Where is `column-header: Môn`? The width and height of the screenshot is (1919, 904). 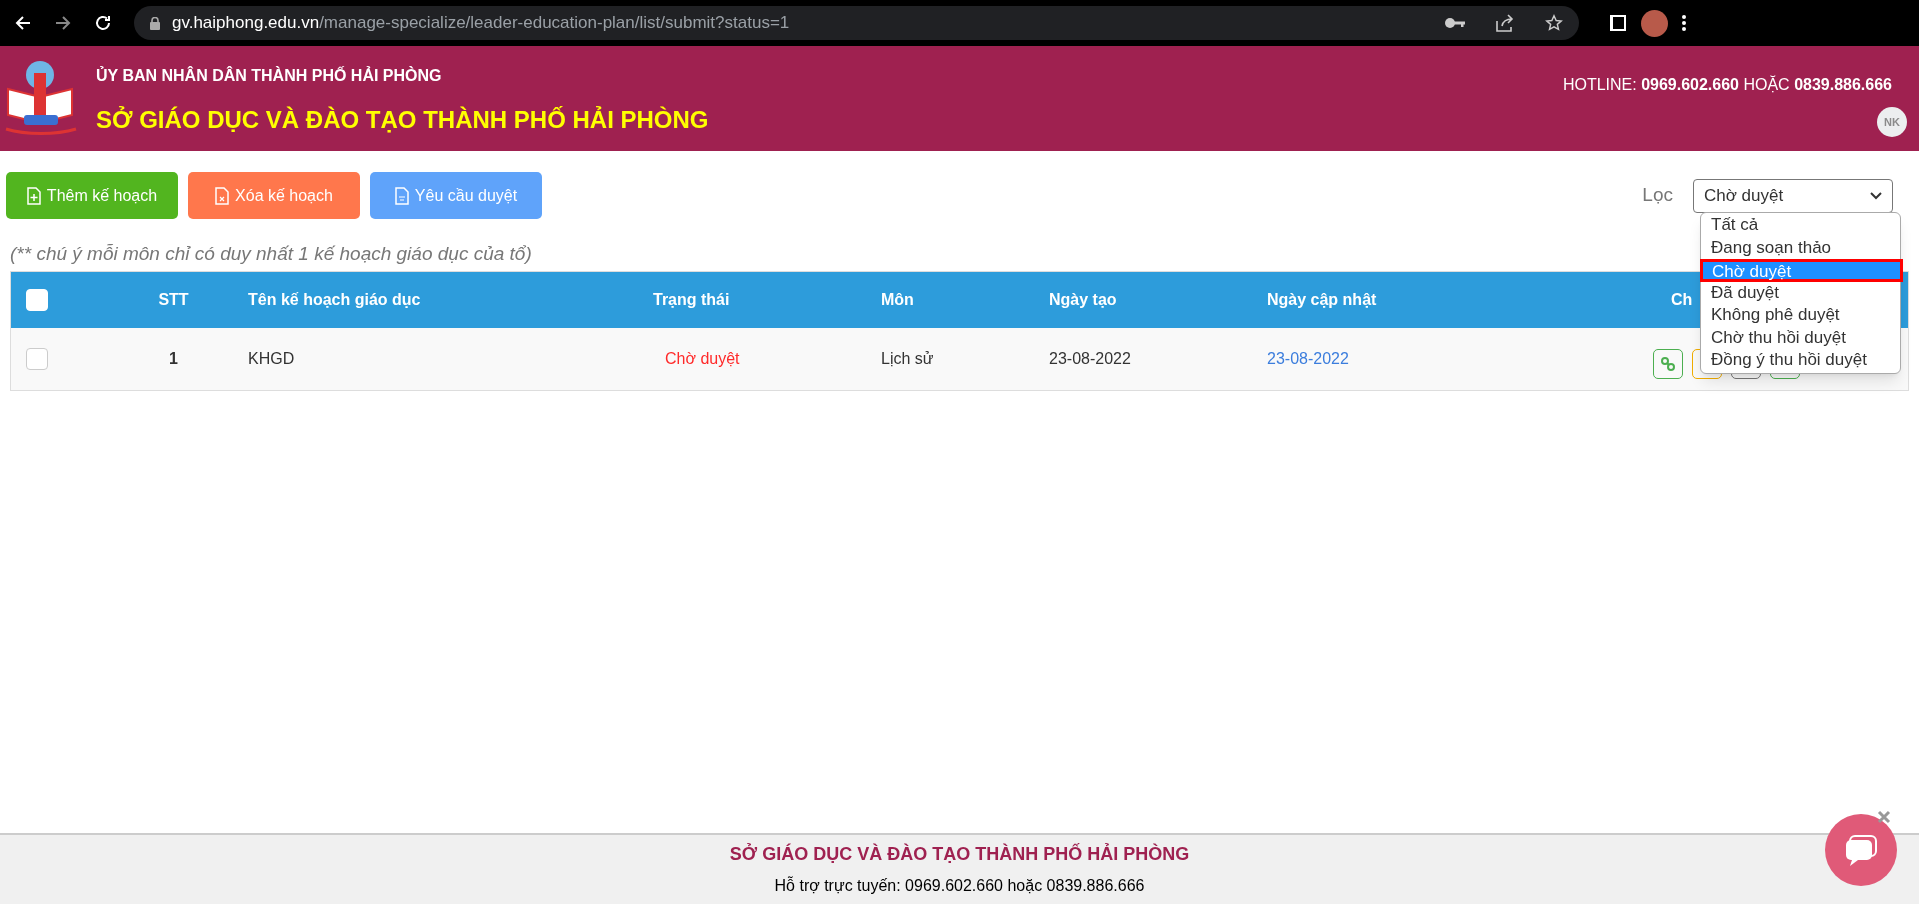 column-header: Môn is located at coordinates (897, 299).